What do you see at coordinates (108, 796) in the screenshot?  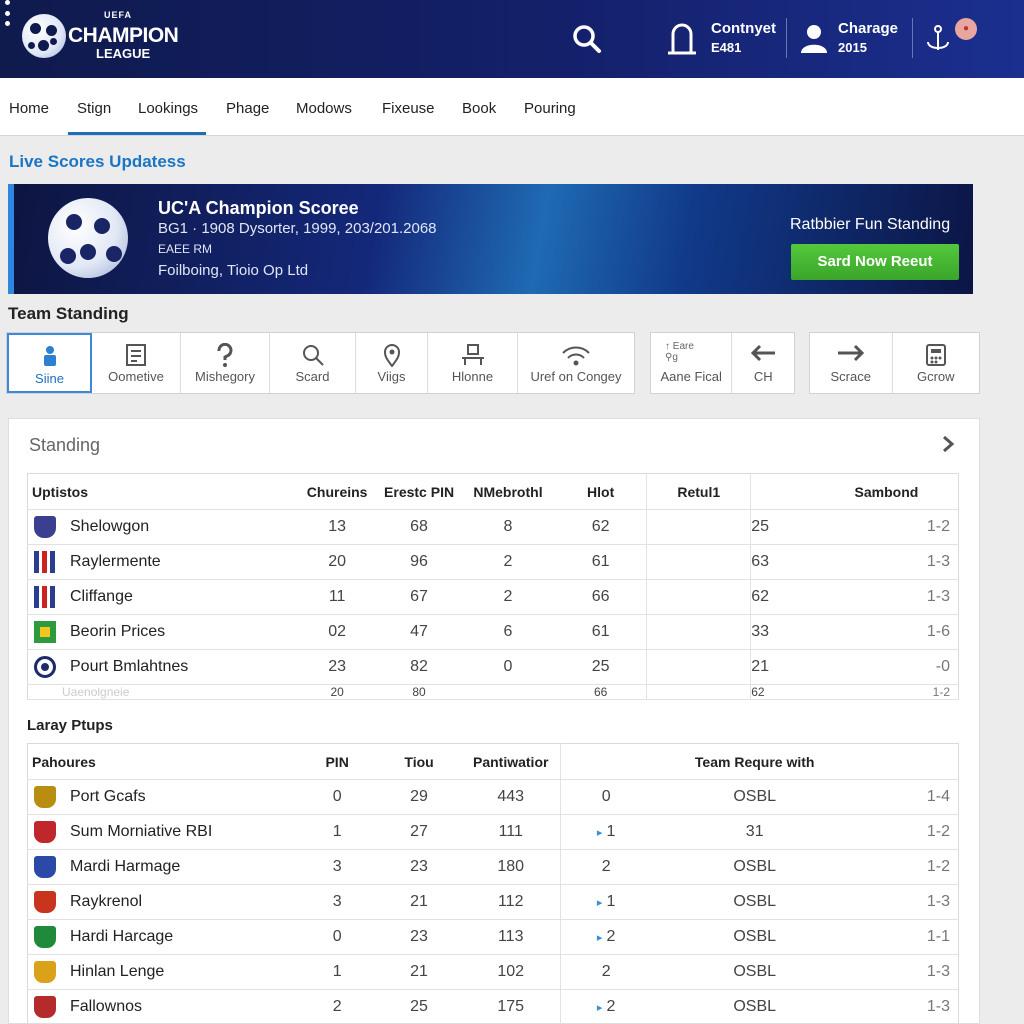 I see `team-name: Port Gcafs` at bounding box center [108, 796].